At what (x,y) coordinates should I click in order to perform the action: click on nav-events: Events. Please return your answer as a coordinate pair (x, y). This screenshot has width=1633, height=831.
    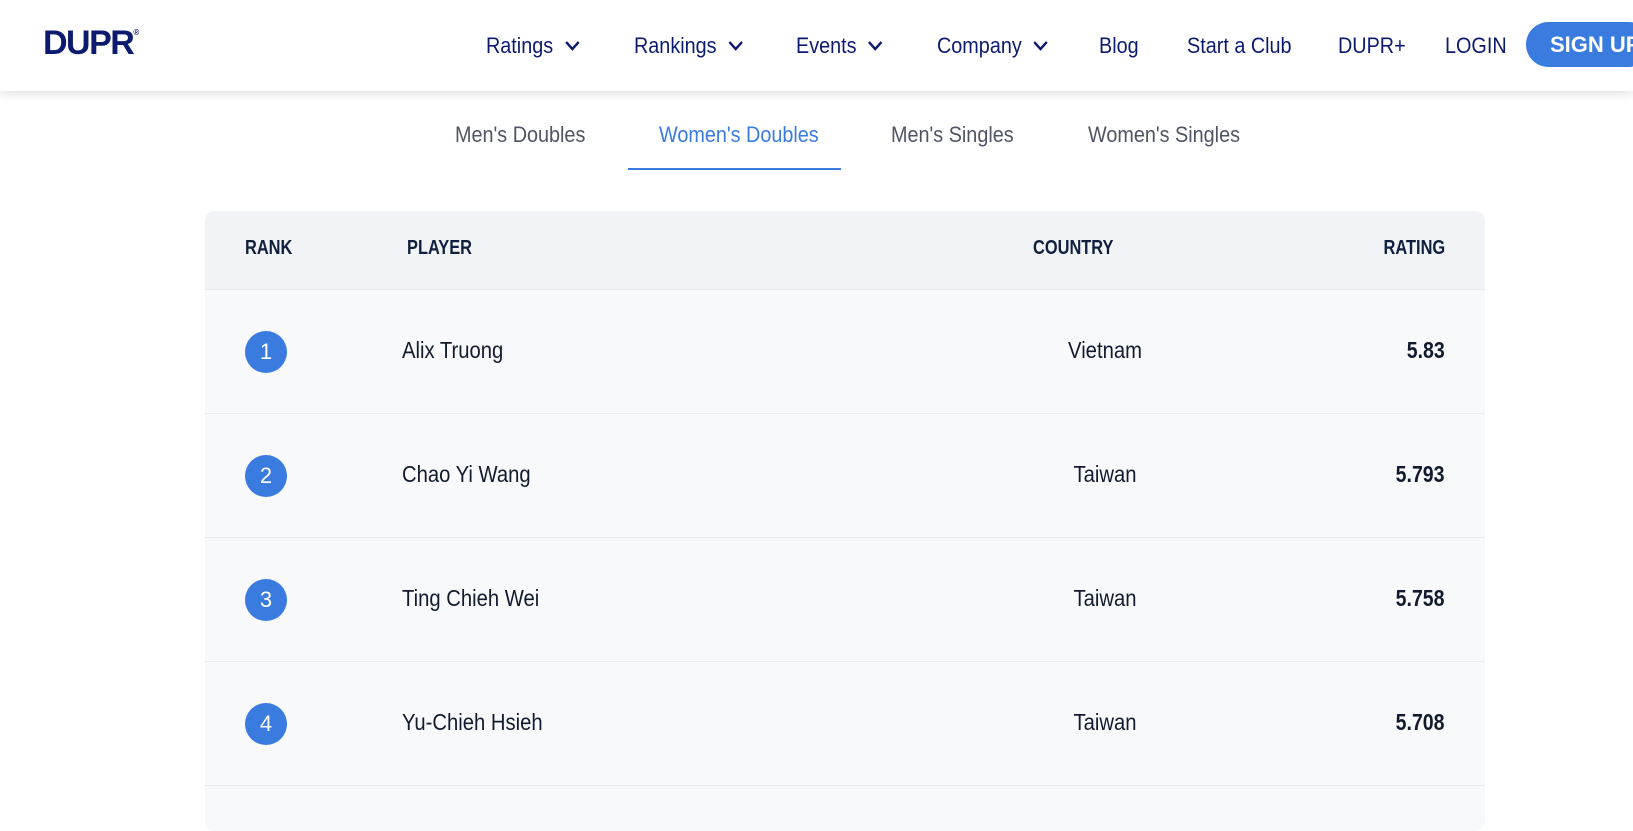
    Looking at the image, I should click on (840, 46).